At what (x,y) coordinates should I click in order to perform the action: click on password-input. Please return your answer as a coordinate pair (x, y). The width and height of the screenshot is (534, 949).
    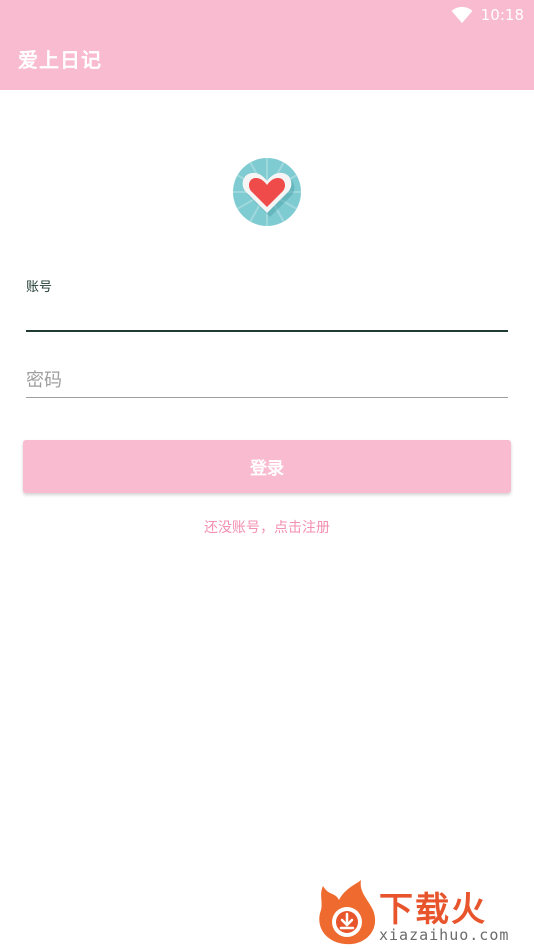
    Looking at the image, I should click on (267, 380).